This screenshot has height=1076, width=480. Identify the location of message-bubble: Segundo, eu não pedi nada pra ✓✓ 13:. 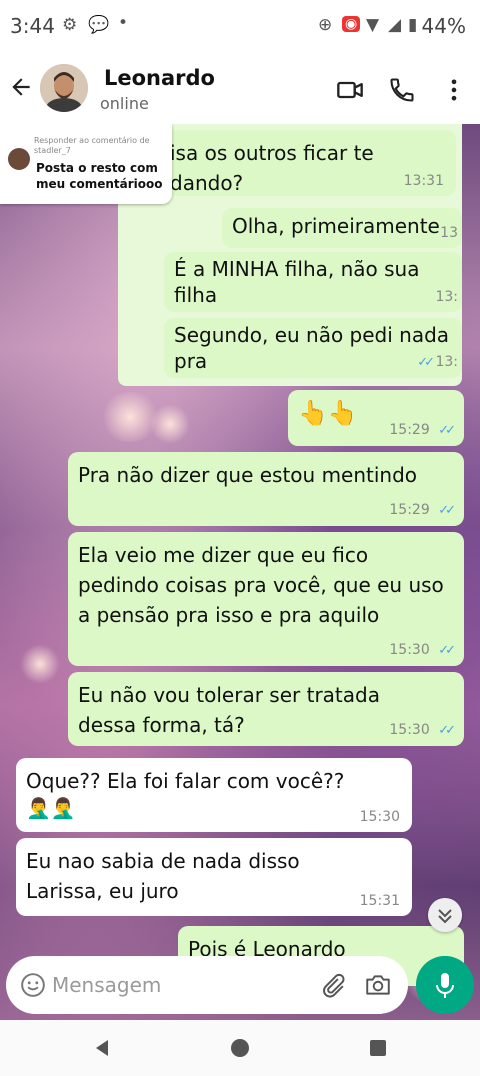
(313, 348).